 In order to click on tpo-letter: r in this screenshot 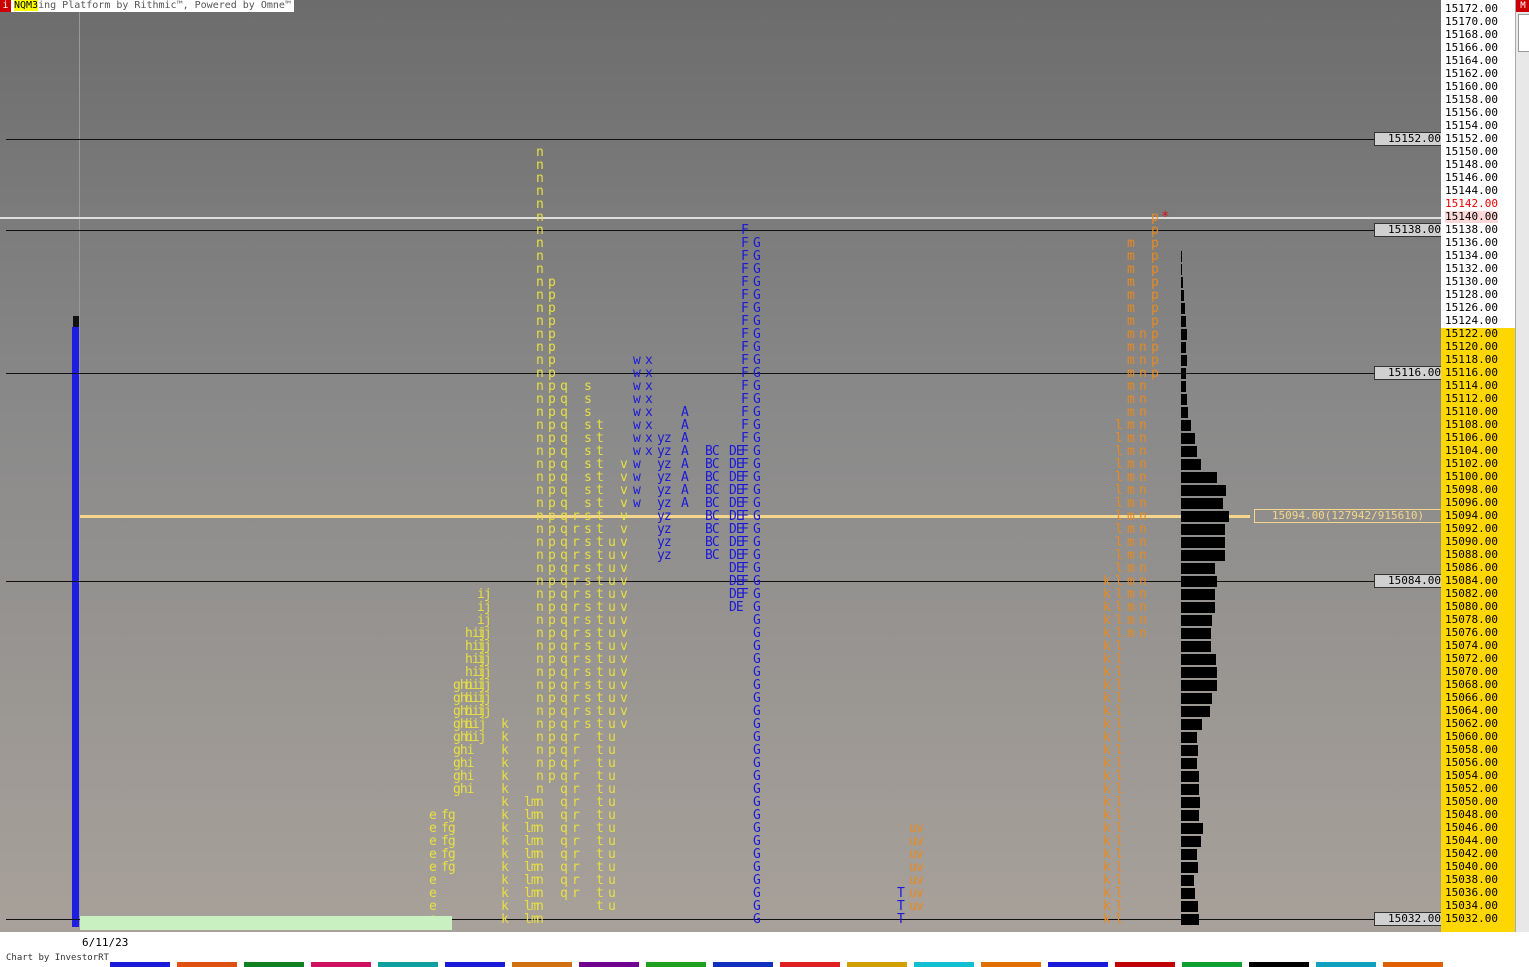, I will do `click(576, 893)`.